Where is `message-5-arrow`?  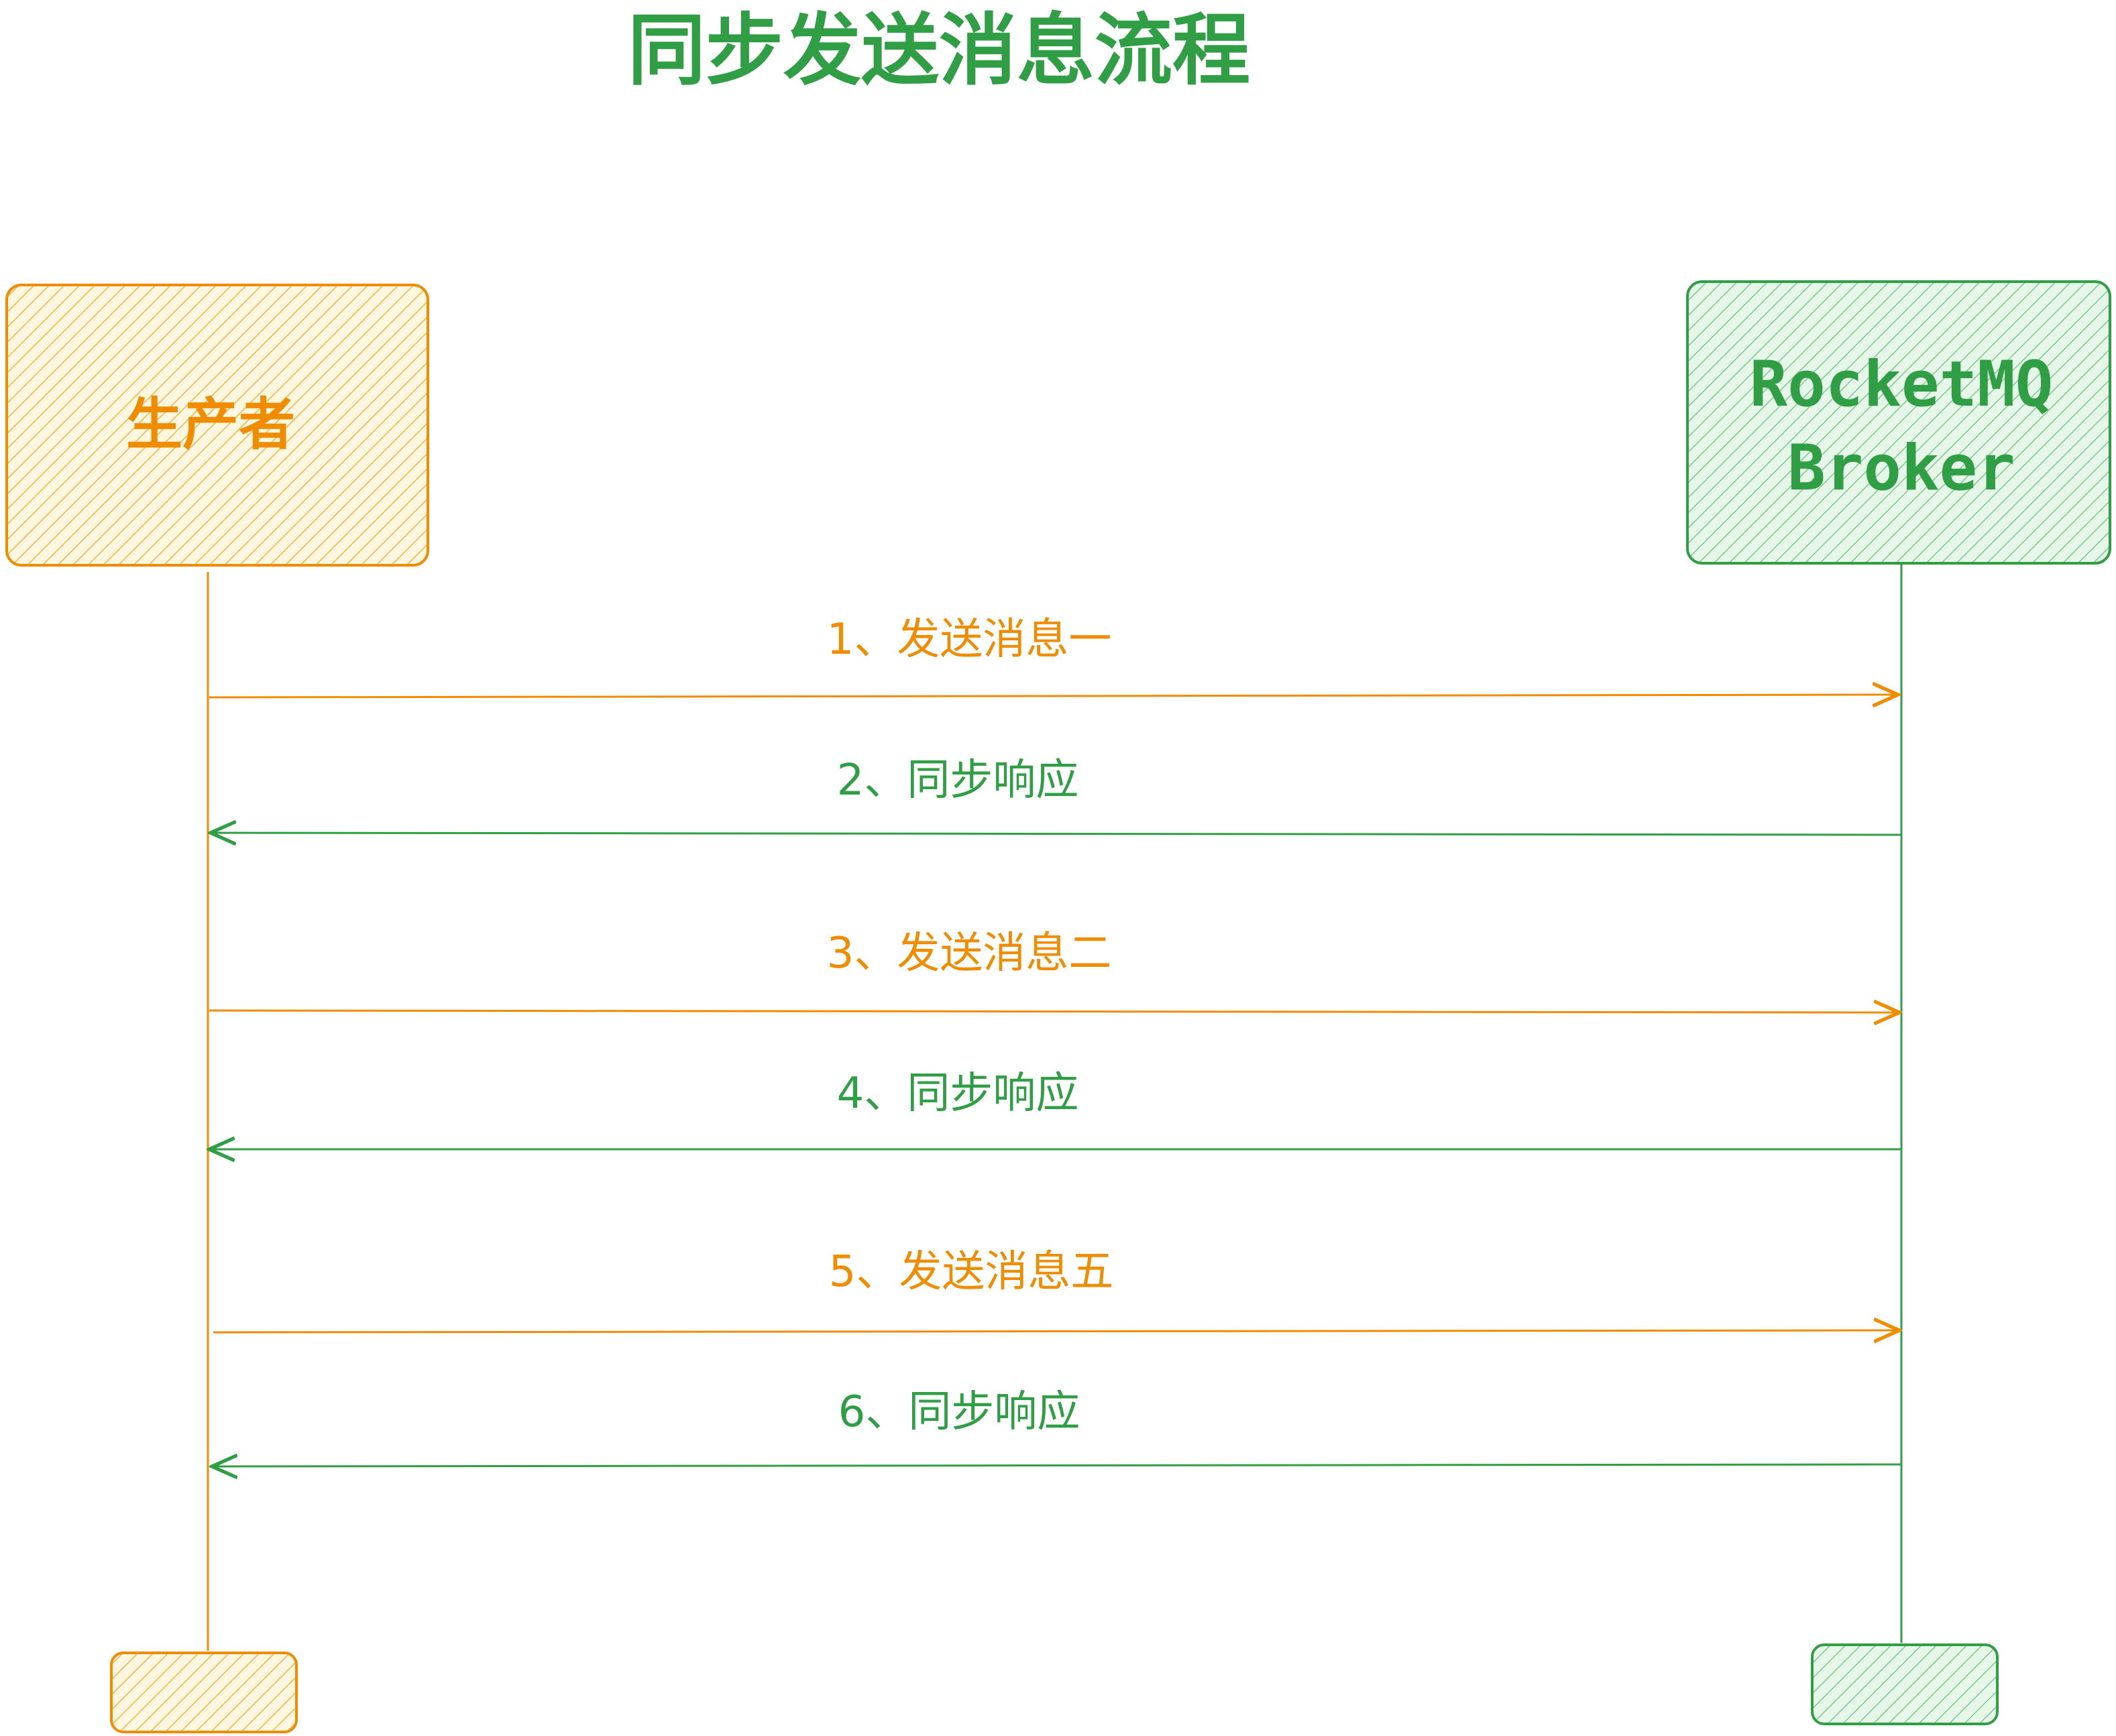
message-5-arrow is located at coordinates (1056, 1331).